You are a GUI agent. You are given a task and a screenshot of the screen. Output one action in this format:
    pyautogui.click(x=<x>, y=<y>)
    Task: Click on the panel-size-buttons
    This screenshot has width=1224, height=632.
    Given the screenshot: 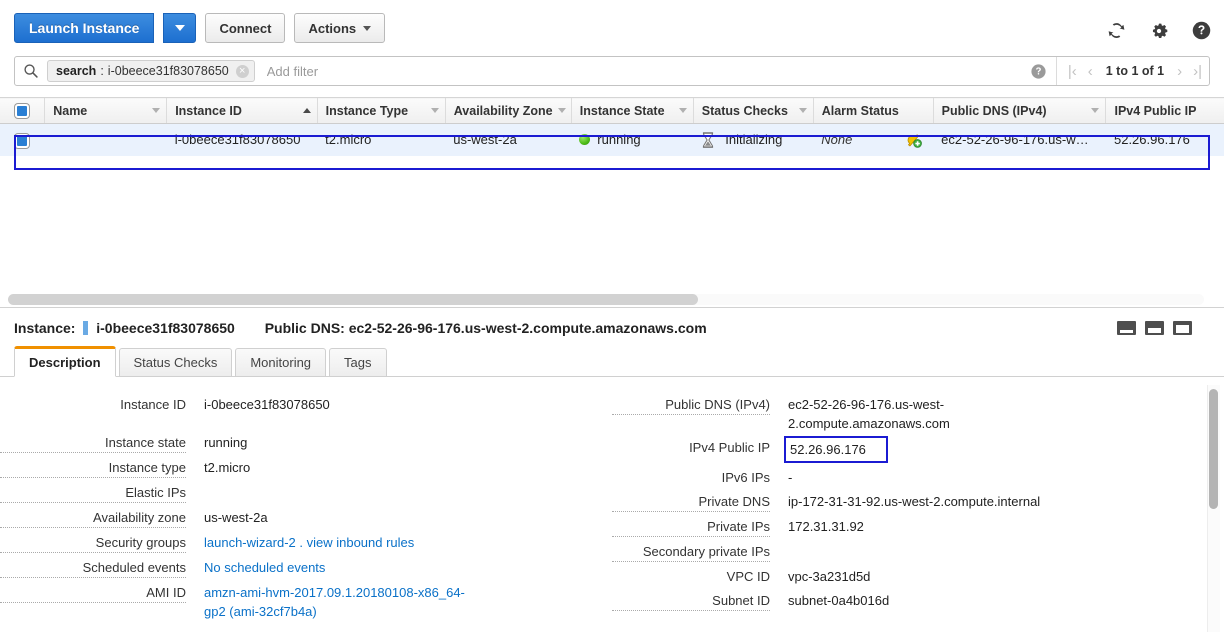 What is the action you would take?
    pyautogui.click(x=1154, y=328)
    